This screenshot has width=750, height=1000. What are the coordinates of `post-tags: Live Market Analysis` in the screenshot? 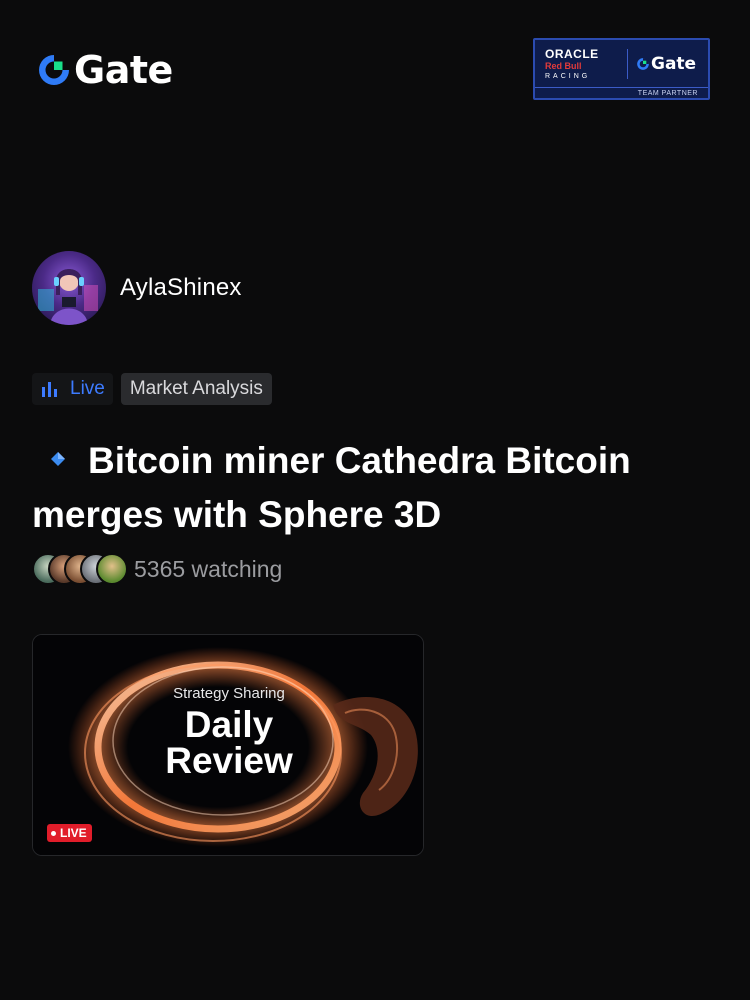 It's located at (152, 389).